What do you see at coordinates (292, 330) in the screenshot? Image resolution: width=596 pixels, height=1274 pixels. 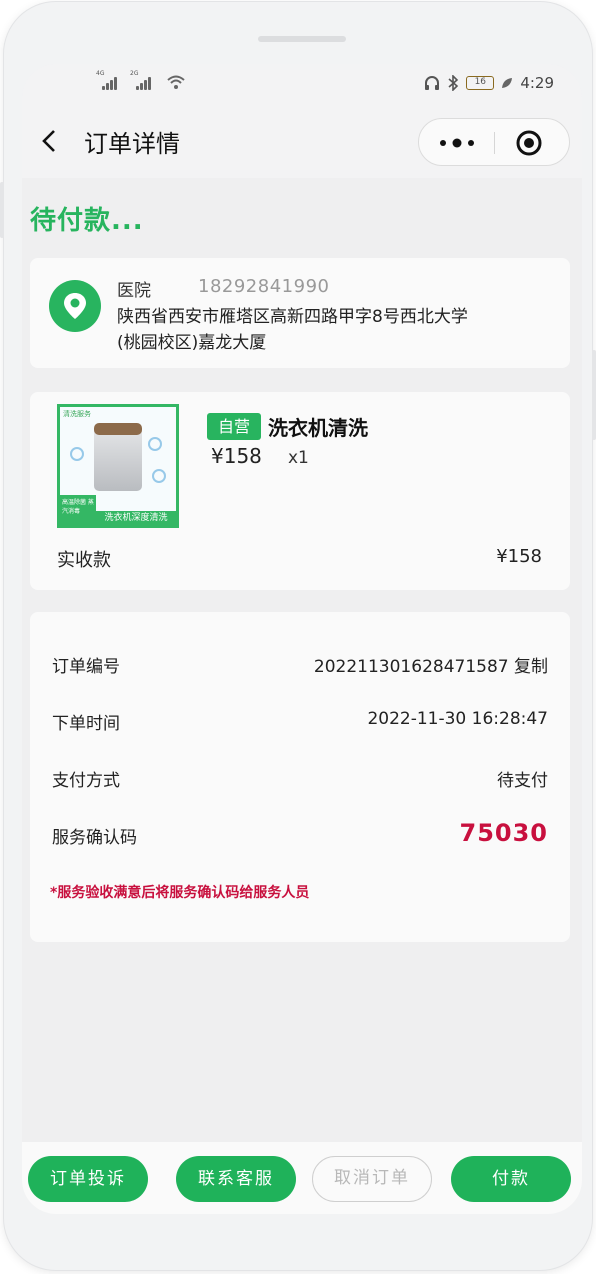 I see `address-detail: 陕西省西安市雁塔区高新四路甲字8号西北大学(桃园校区)嘉龙大厦` at bounding box center [292, 330].